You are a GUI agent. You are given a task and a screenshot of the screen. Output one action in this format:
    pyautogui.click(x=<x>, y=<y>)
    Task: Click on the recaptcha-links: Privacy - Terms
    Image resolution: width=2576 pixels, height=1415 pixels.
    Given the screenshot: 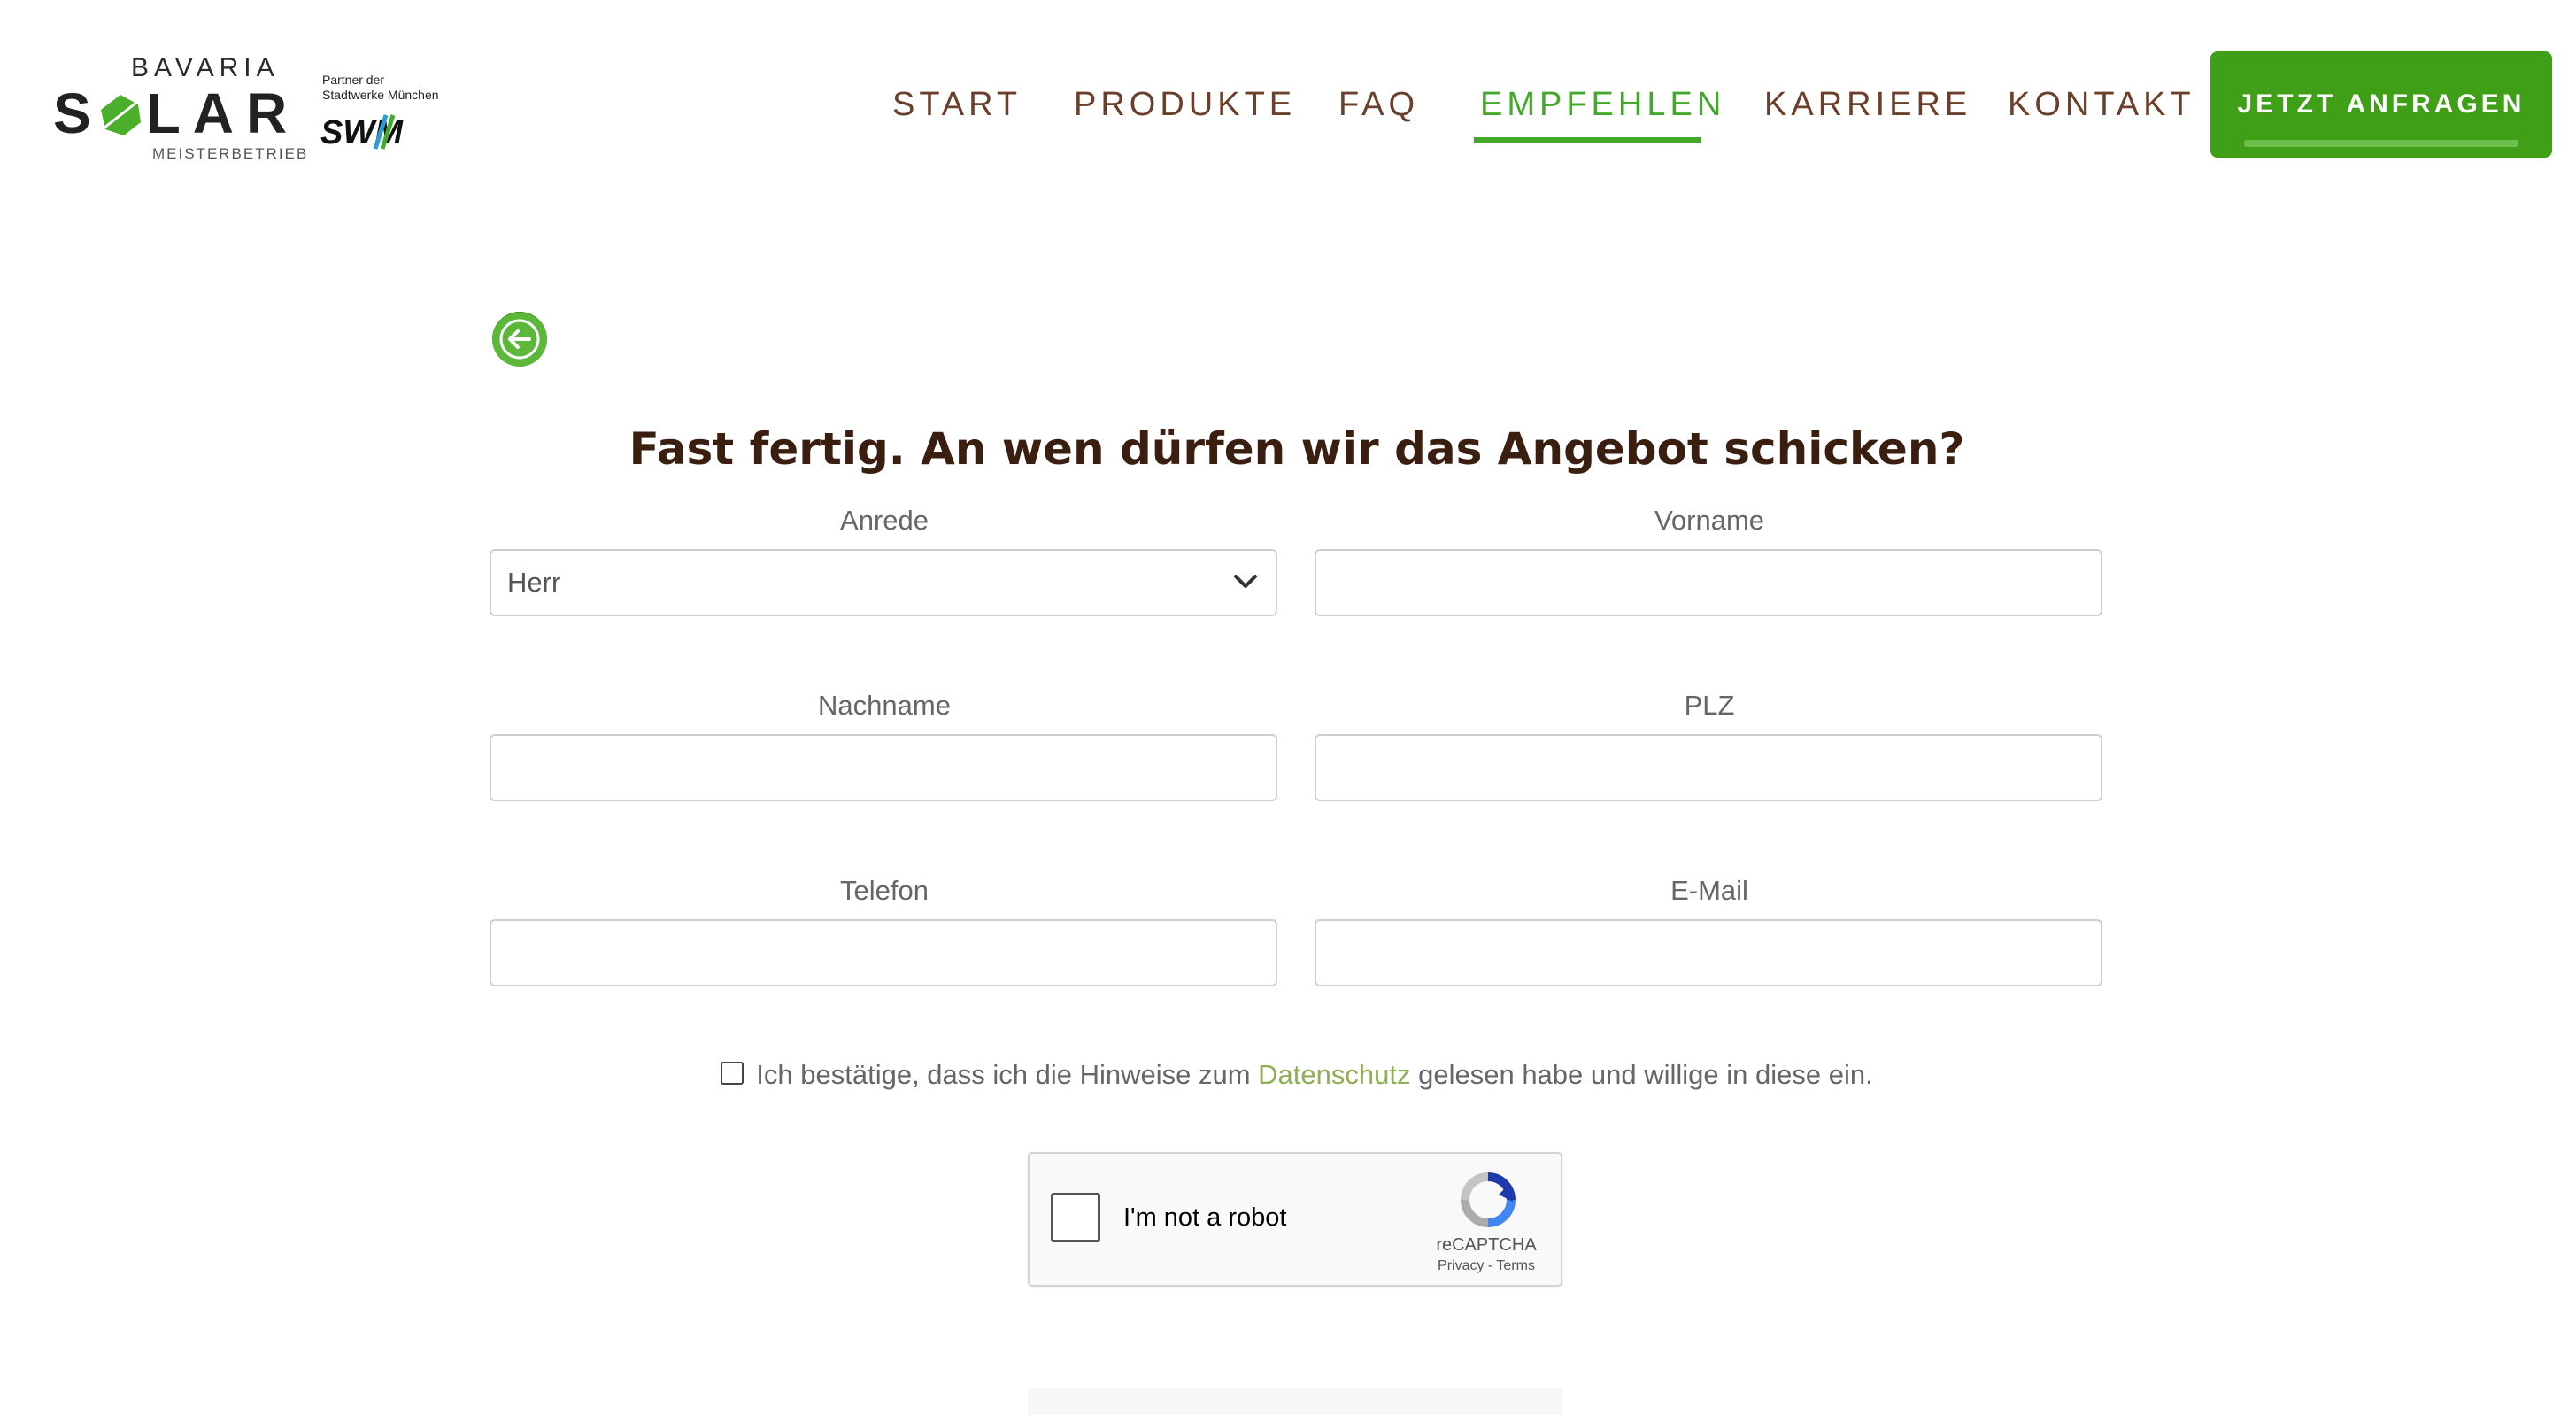 What is the action you would take?
    pyautogui.click(x=1486, y=1266)
    